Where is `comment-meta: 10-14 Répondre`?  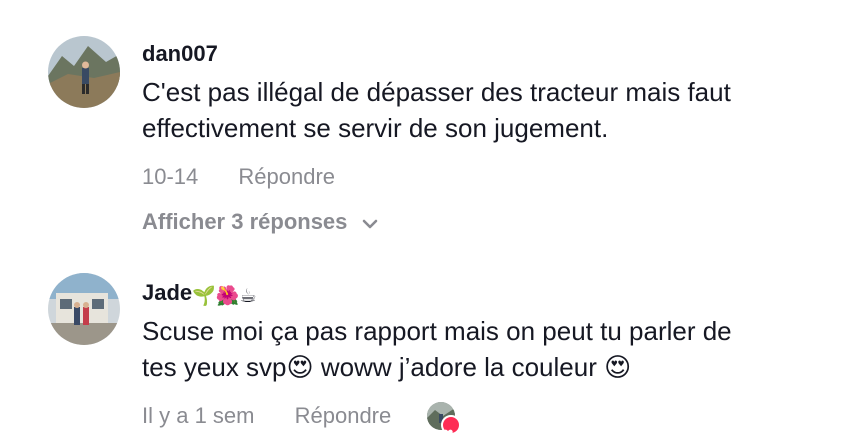
comment-meta: 10-14 Répondre is located at coordinates (482, 176).